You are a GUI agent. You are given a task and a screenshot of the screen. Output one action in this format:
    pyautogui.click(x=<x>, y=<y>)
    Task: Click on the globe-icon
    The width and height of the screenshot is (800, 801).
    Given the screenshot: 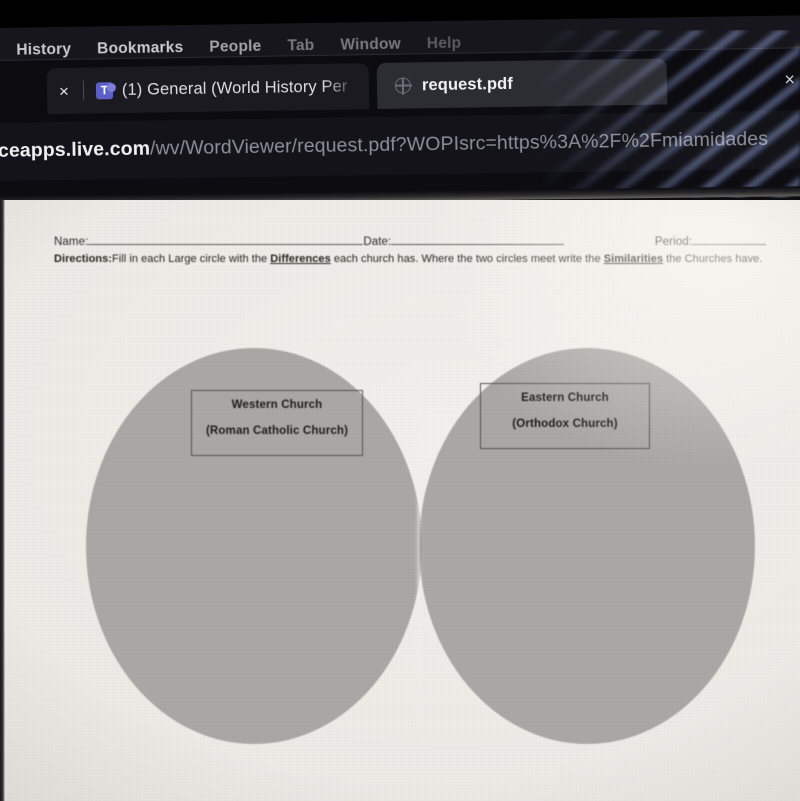 What is the action you would take?
    pyautogui.click(x=403, y=85)
    